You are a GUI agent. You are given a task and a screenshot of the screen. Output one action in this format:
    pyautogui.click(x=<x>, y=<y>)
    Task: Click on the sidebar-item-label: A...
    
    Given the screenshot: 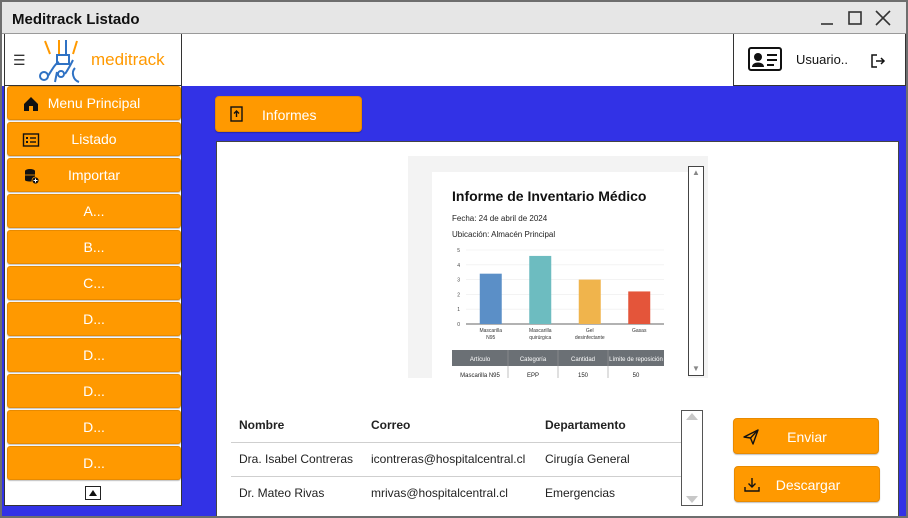 What is the action you would take?
    pyautogui.click(x=94, y=211)
    